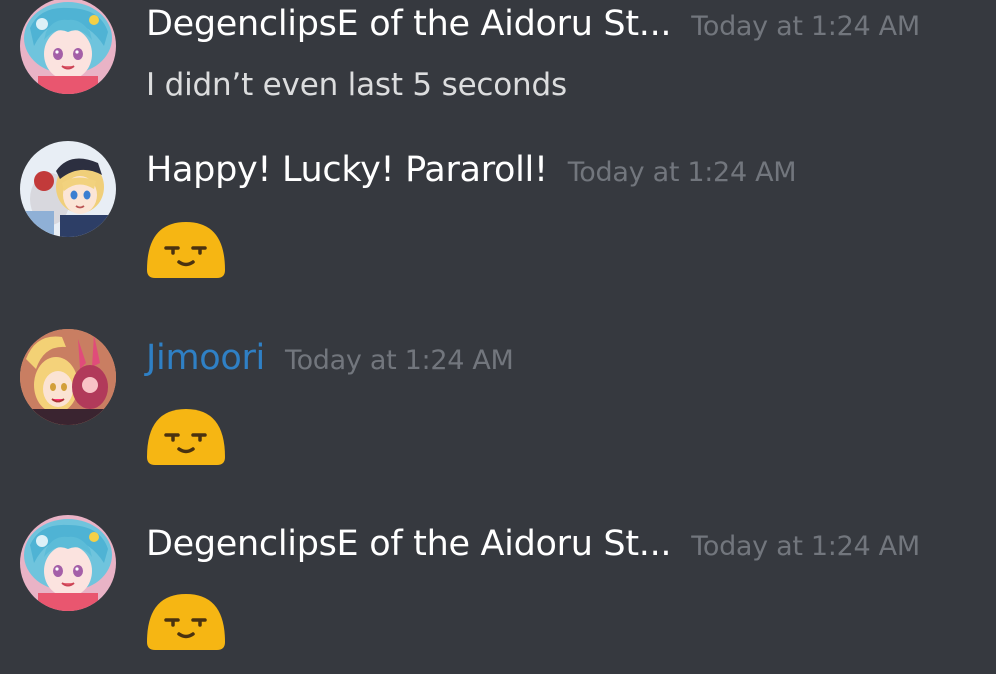  What do you see at coordinates (347, 170) in the screenshot?
I see `username: Happy! Lucky! Pararoll!` at bounding box center [347, 170].